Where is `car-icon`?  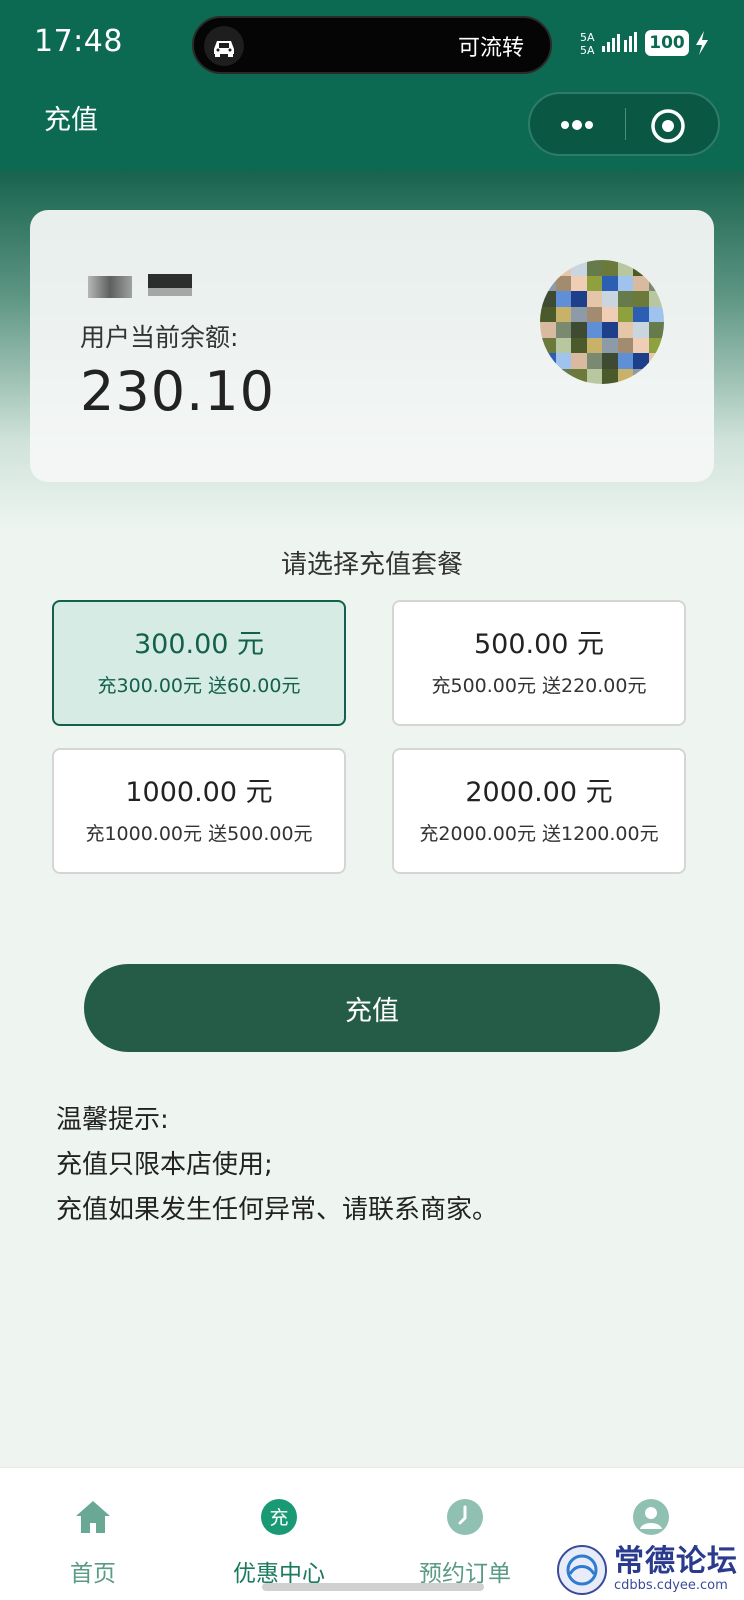
car-icon is located at coordinates (224, 46).